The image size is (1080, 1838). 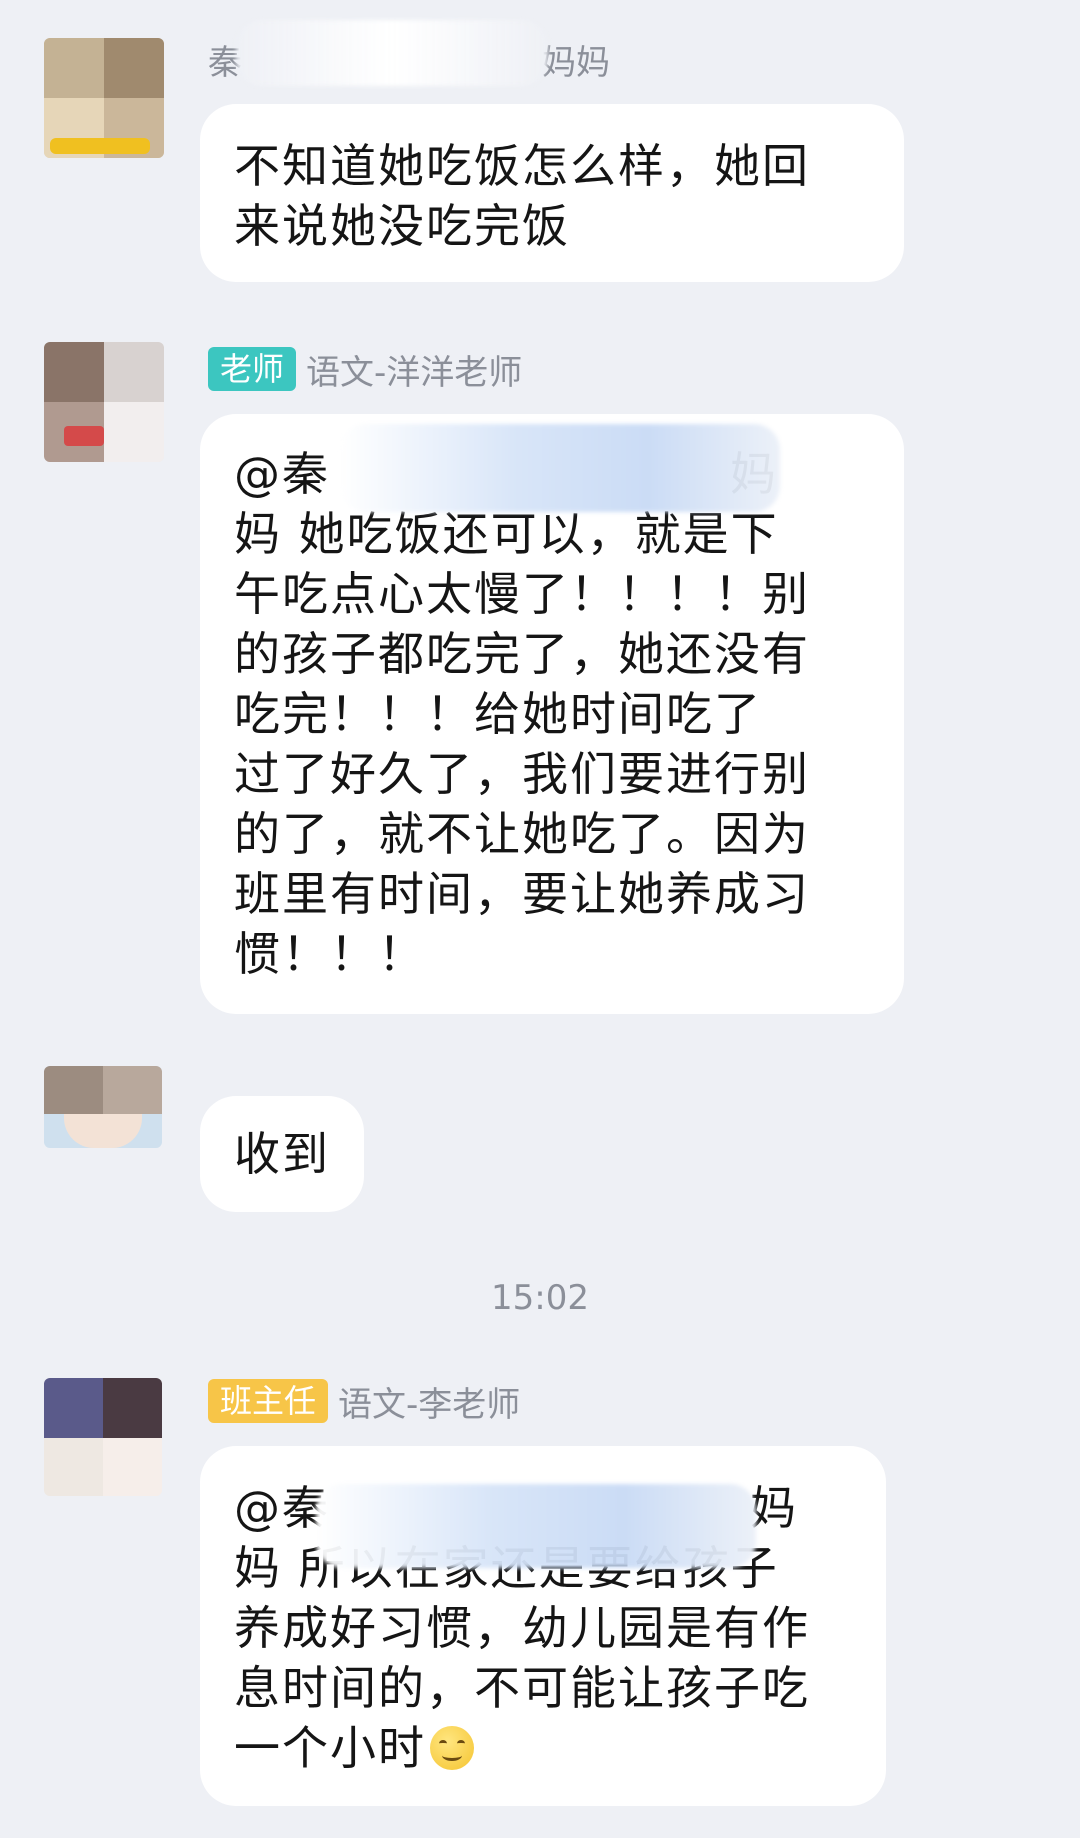 I want to click on message-line: 过了好久了，我们要进行别, so click(x=522, y=774).